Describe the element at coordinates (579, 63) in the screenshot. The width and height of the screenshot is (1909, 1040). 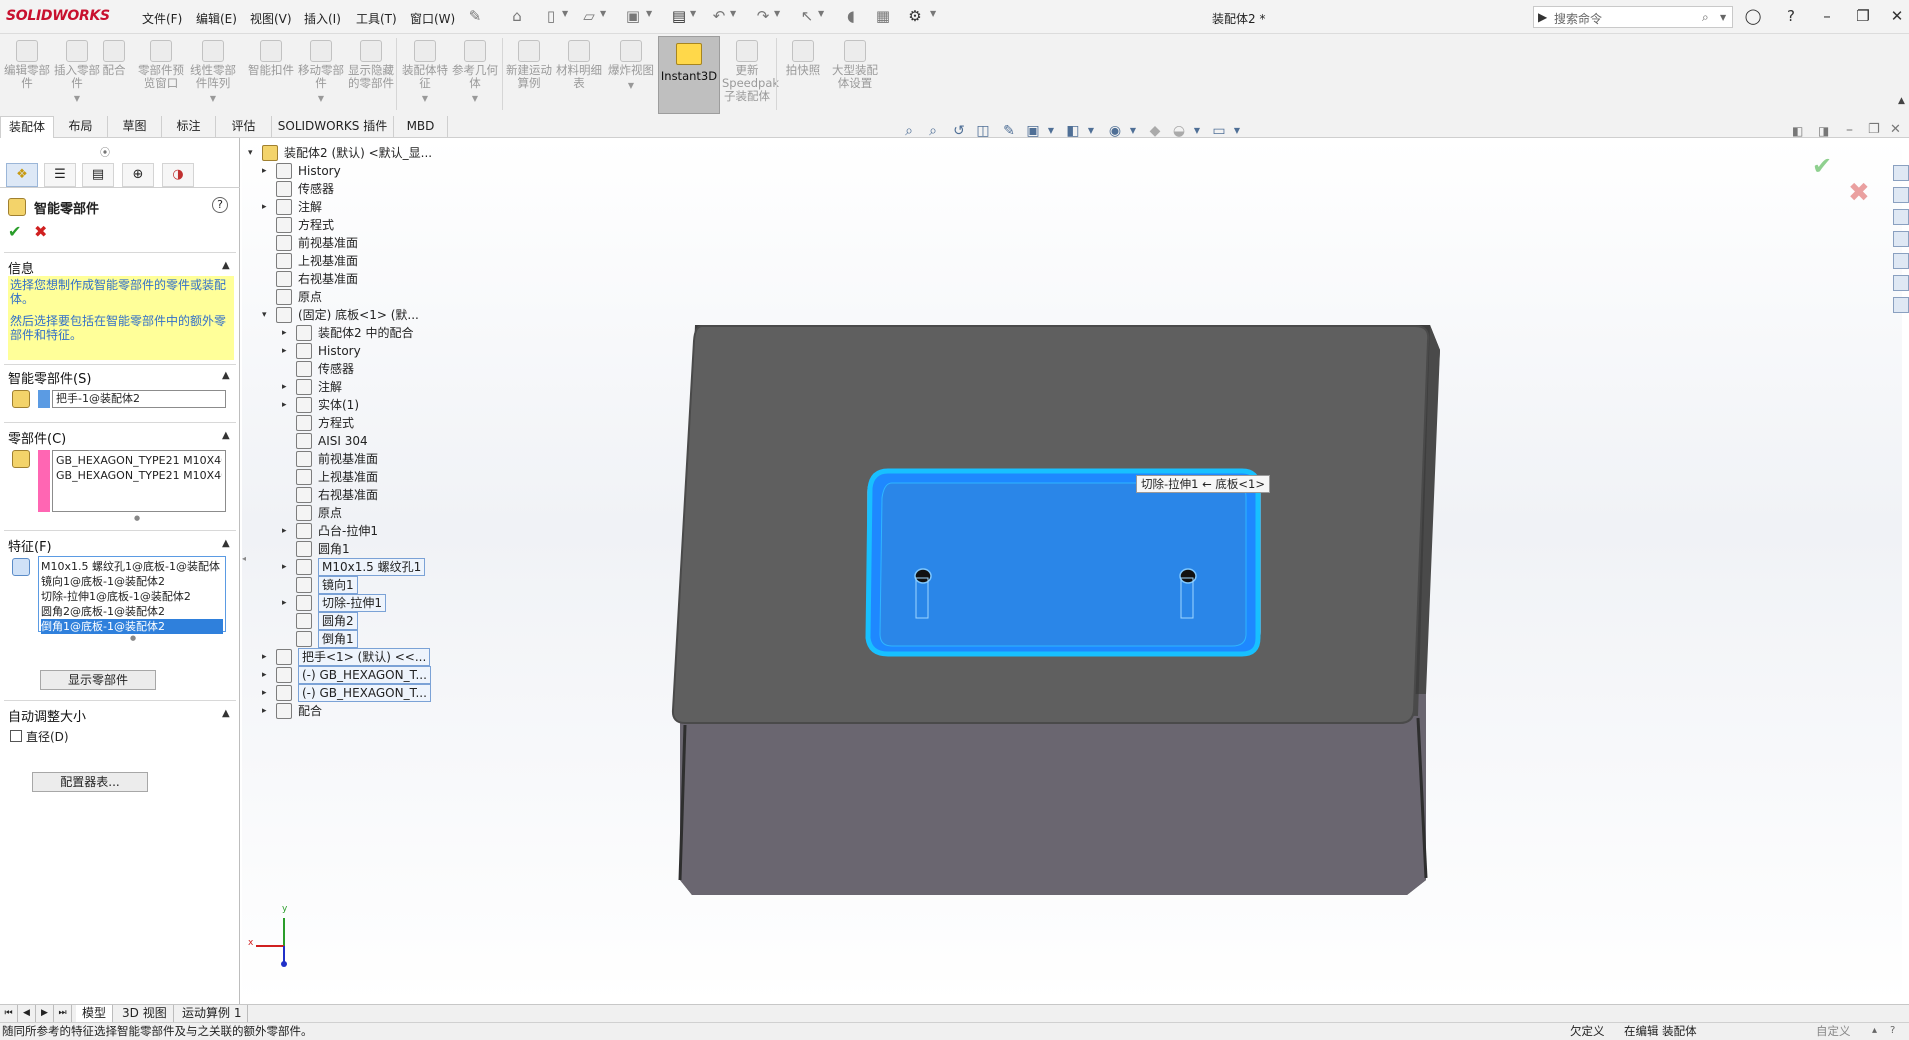
I see `bill-of-materials-button: 材料明细表` at that location.